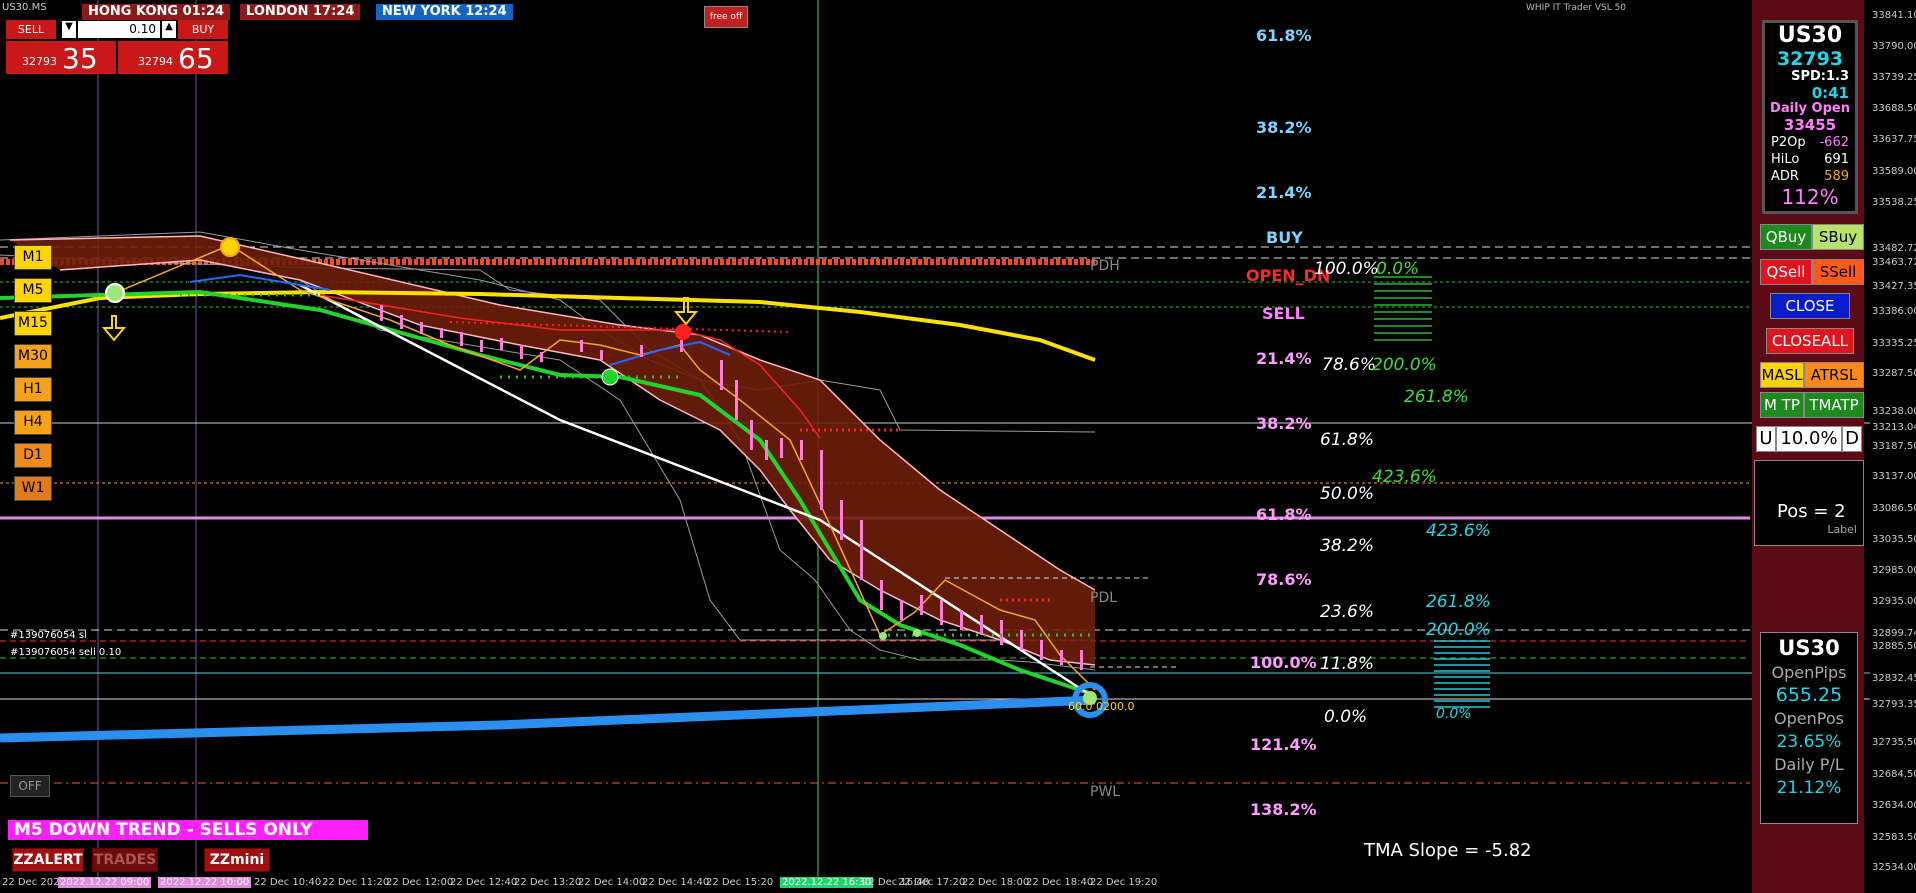  Describe the element at coordinates (1403, 311) in the screenshot. I see `fib-green-cluster` at that location.